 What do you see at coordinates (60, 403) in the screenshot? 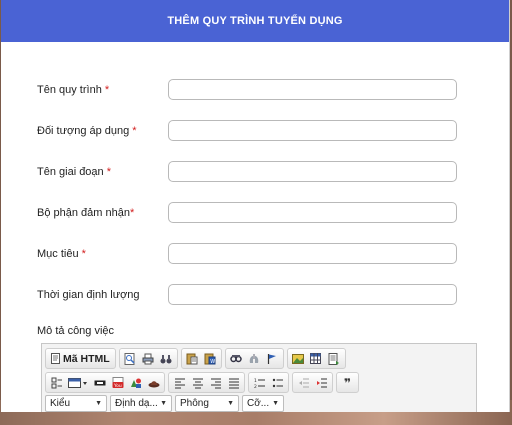
I see `style-select-value: Kiểu` at bounding box center [60, 403].